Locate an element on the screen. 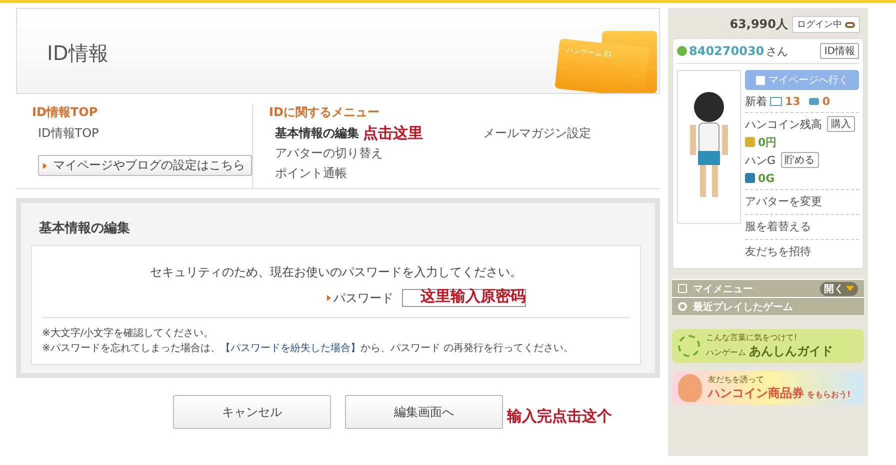  user-count: 63,990人 is located at coordinates (759, 24).